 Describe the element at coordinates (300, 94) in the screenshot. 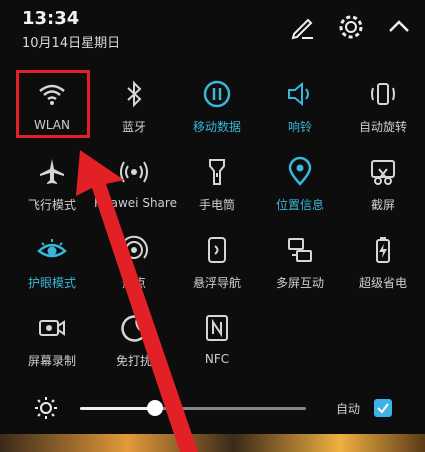

I see `speaker-icon` at that location.